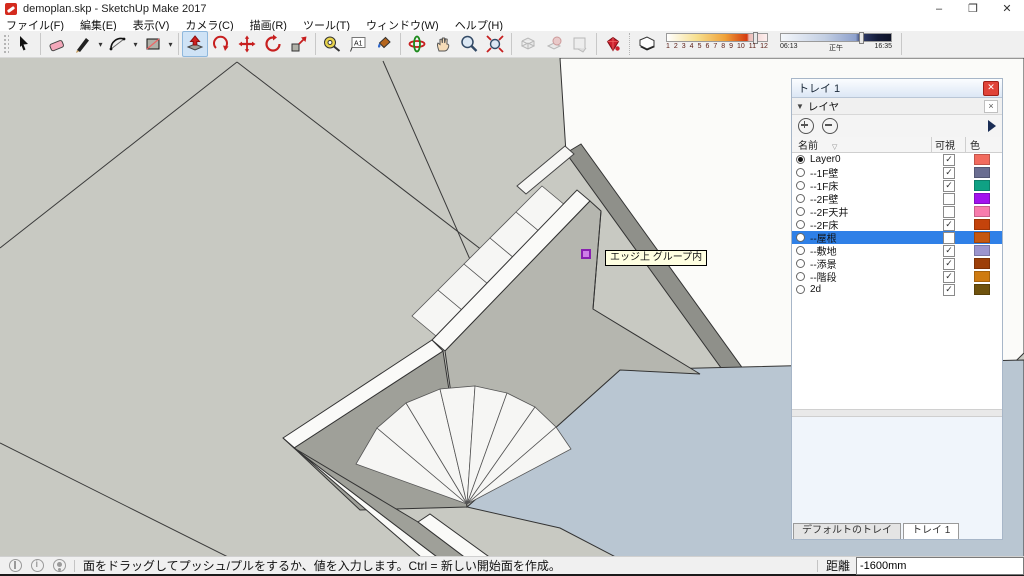 This screenshot has width=1024, height=576. Describe the element at coordinates (83, 44) in the screenshot. I see `line-tool-icon` at that location.